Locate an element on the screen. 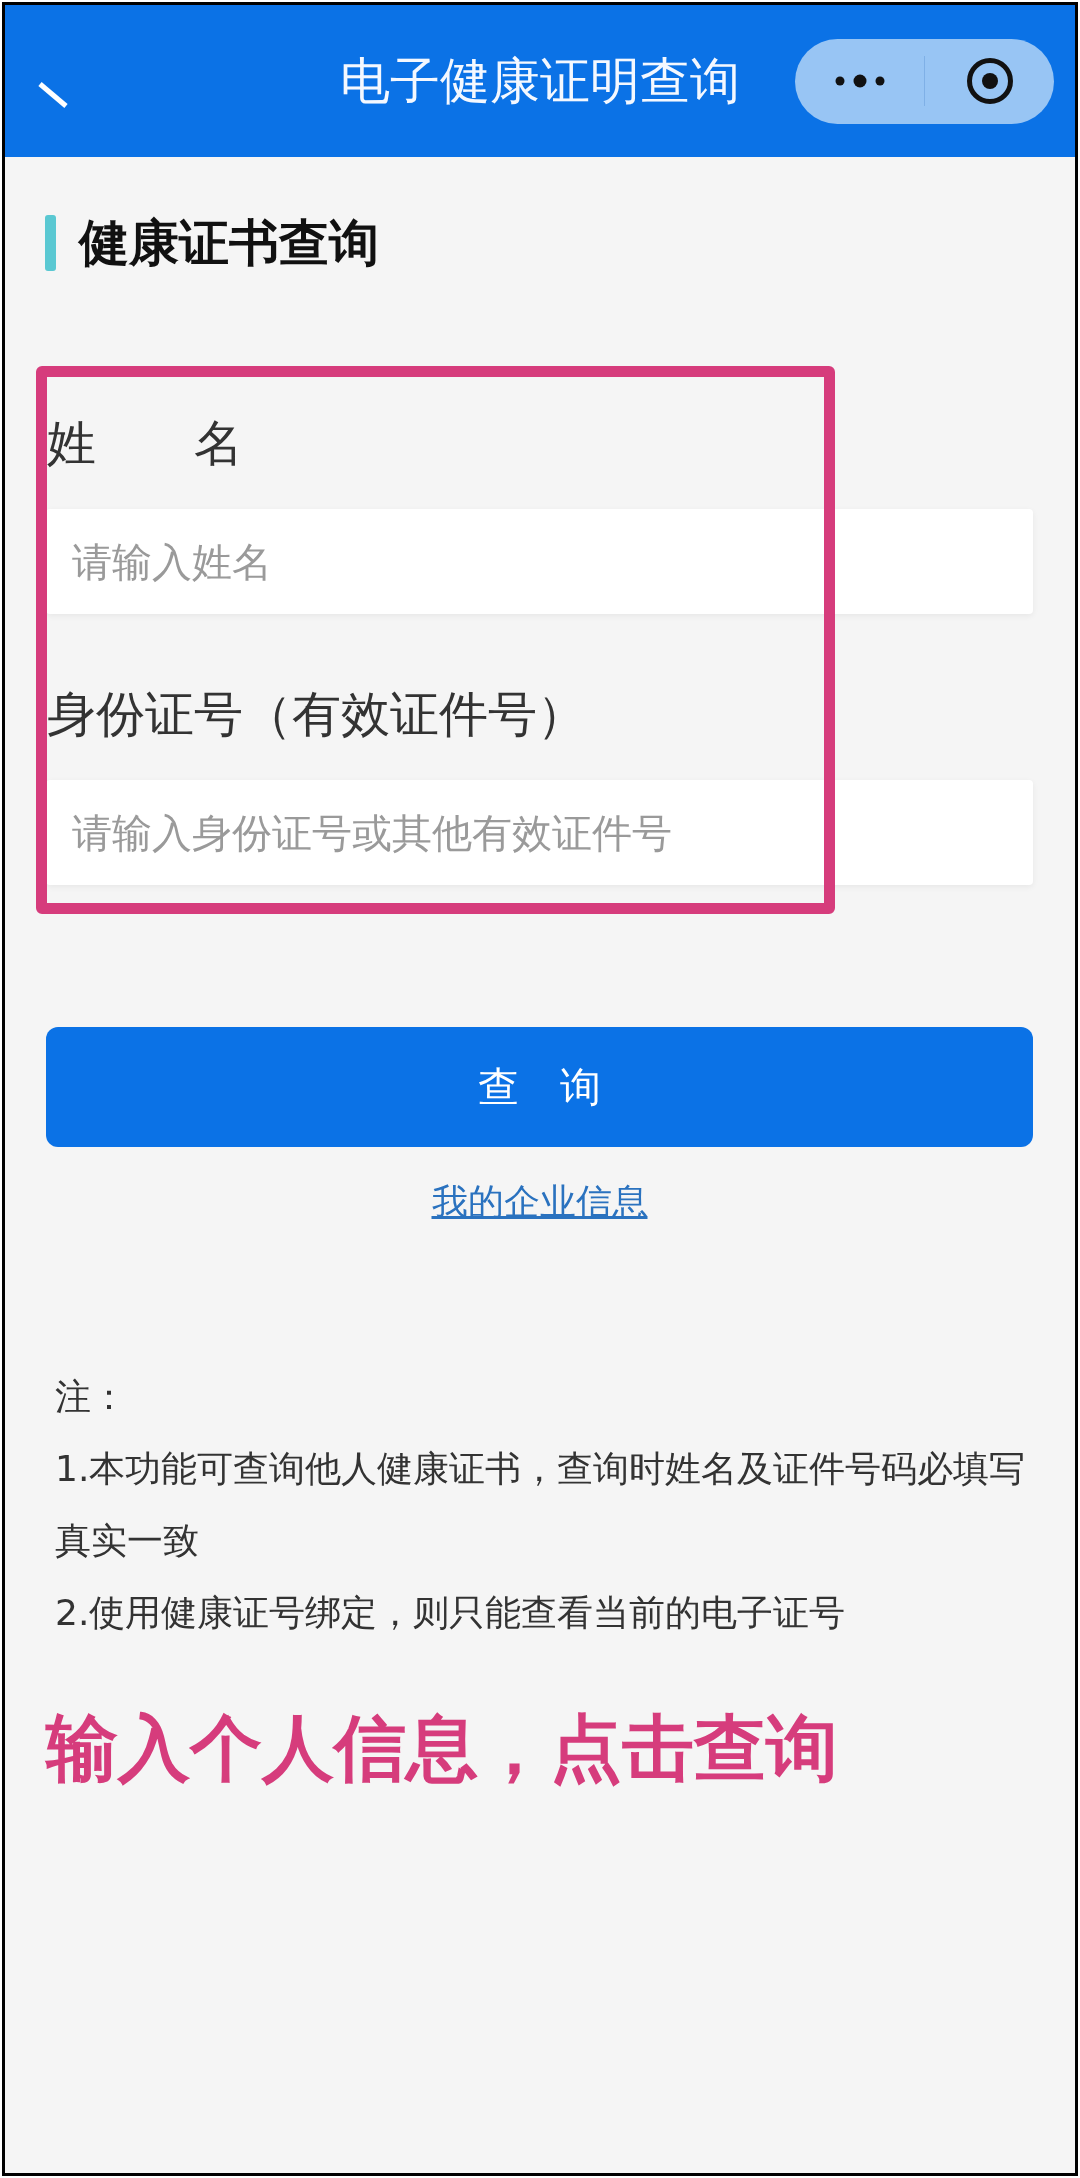 Image resolution: width=1080 pixels, height=2178 pixels. field-label: 姓 名 is located at coordinates (144, 444).